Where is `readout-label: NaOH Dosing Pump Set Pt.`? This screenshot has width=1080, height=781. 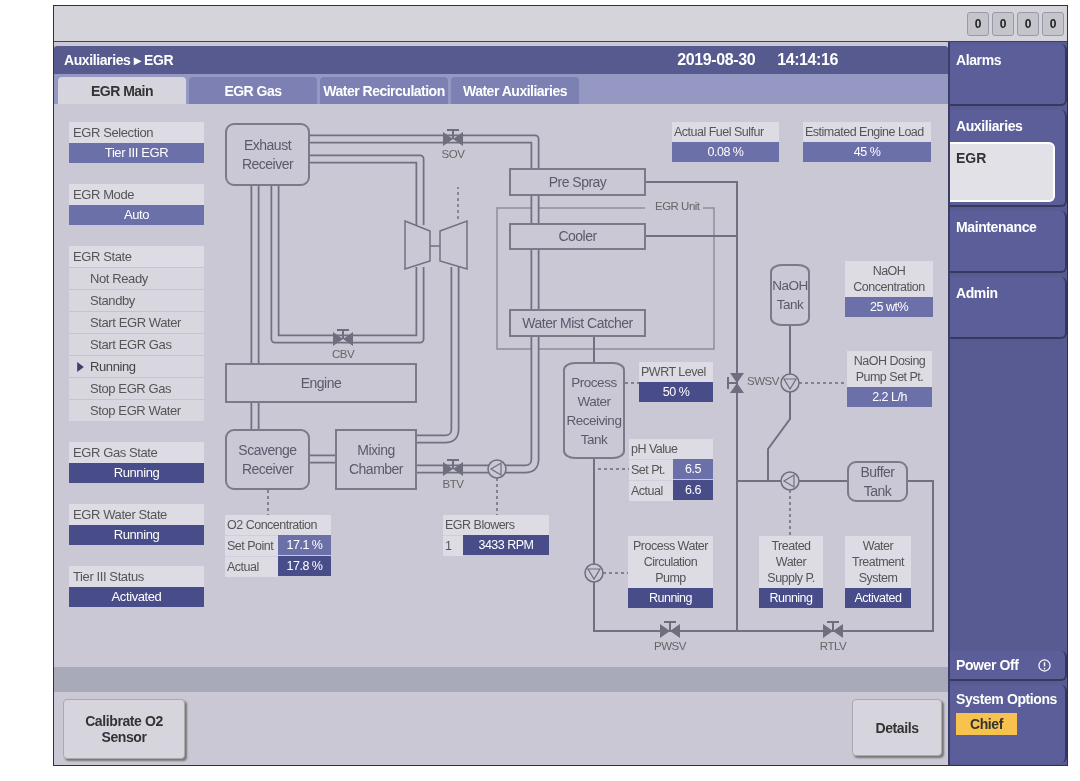
readout-label: NaOH Dosing Pump Set Pt. is located at coordinates (889, 369).